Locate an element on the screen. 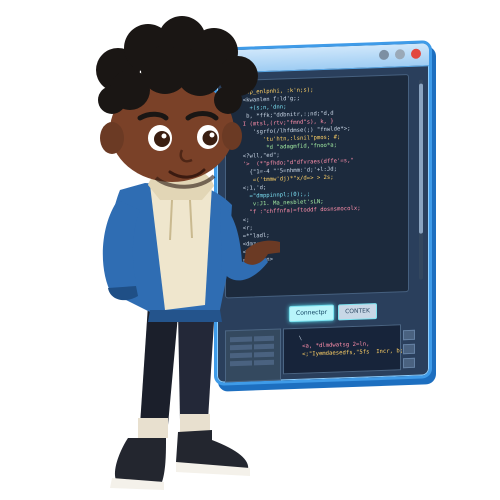 Image resolution: width=500 pixels, height=500 pixels. close-icon is located at coordinates (416, 53).